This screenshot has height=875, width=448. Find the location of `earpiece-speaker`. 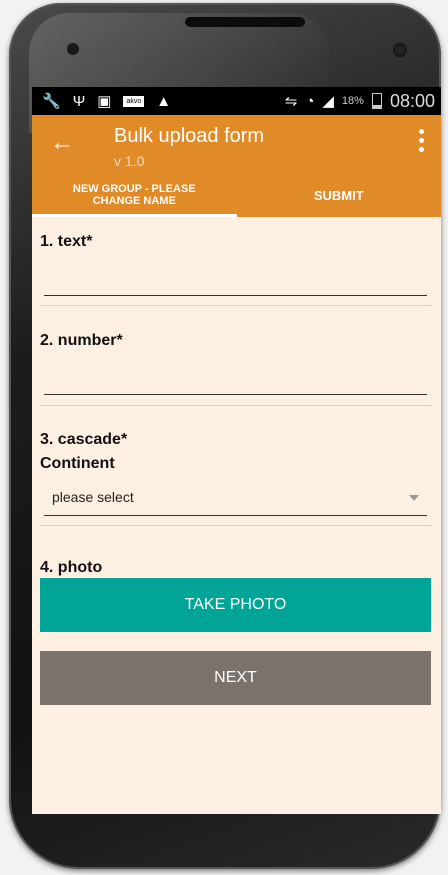

earpiece-speaker is located at coordinates (245, 22).